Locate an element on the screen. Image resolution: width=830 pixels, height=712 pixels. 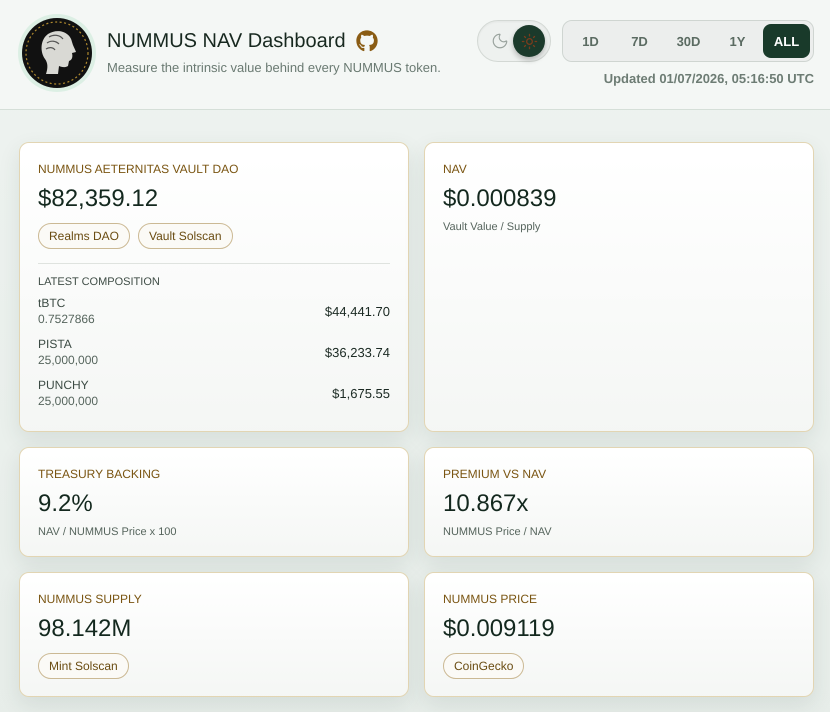
card-value: $0.000839 is located at coordinates (499, 199).